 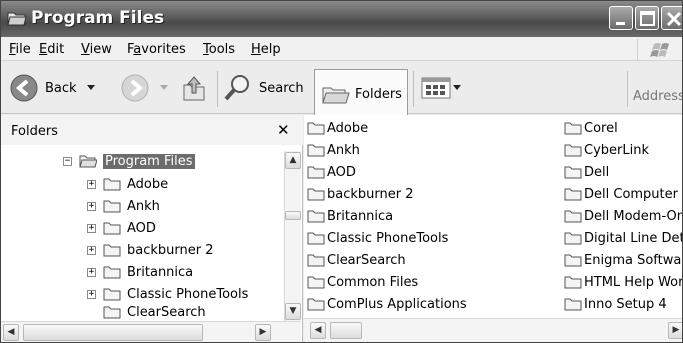 I want to click on scroll-up-button: ▲, so click(x=293, y=160).